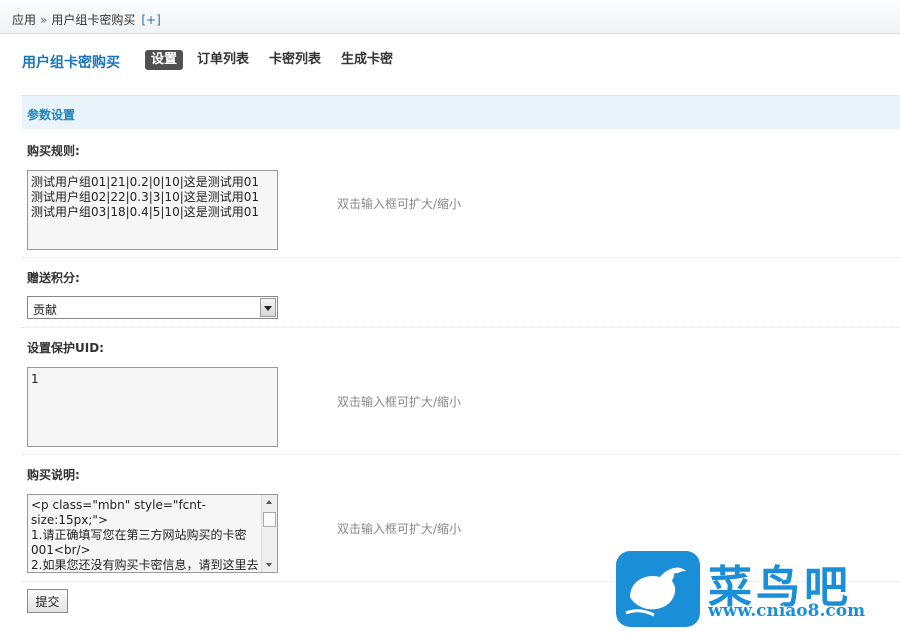 The image size is (900, 633). I want to click on purchase-rules-label: 购买规则:, so click(53, 151).